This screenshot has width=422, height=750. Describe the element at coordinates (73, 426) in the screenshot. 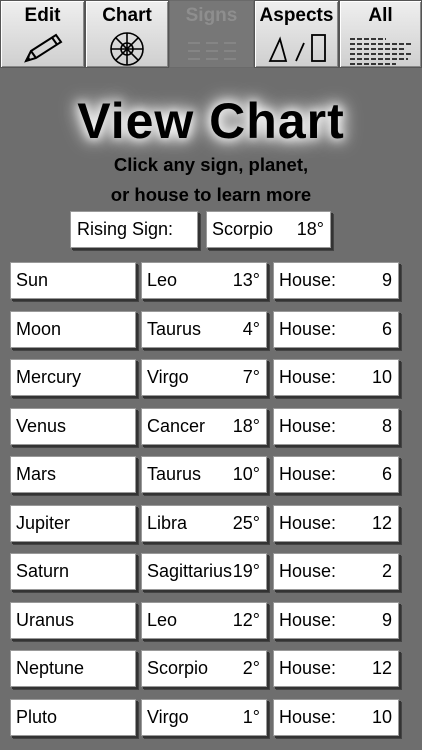

I see `planet-cell-venus: Venus` at that location.